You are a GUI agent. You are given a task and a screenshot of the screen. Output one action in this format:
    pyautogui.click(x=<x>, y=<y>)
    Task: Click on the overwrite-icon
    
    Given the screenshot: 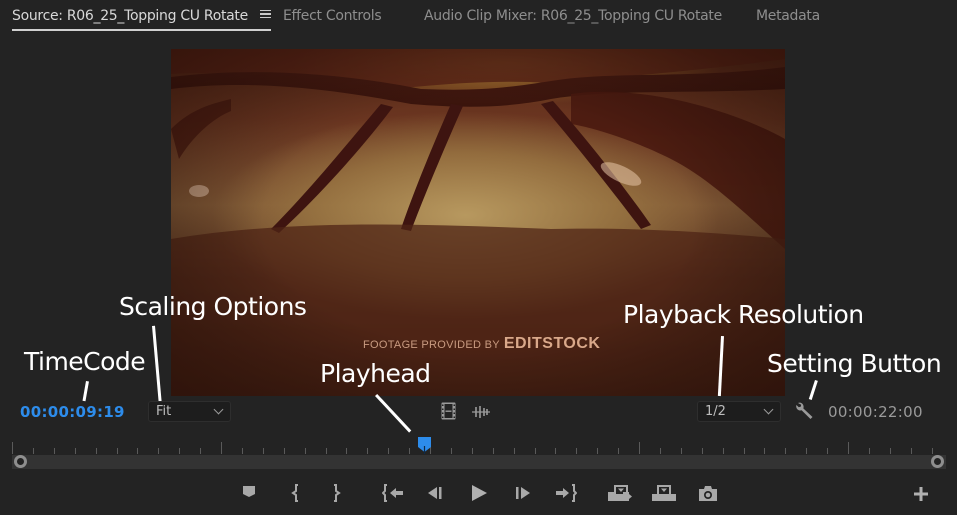 What is the action you would take?
    pyautogui.click(x=664, y=493)
    